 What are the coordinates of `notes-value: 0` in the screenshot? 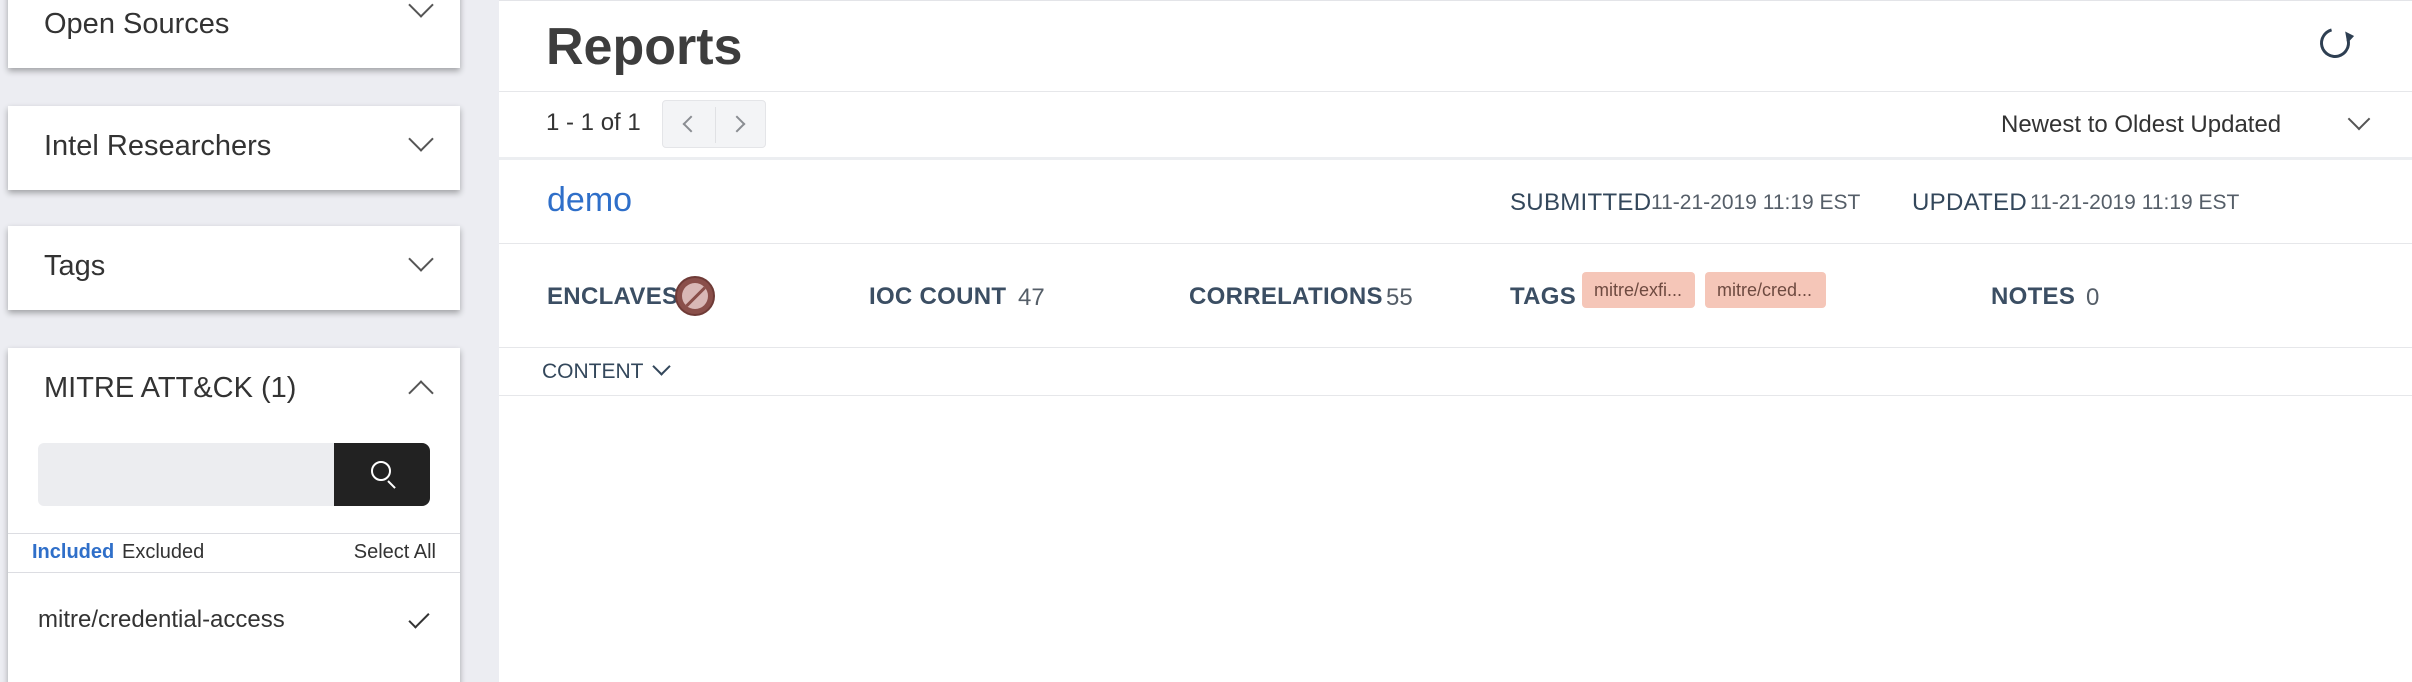 It's located at (2093, 297).